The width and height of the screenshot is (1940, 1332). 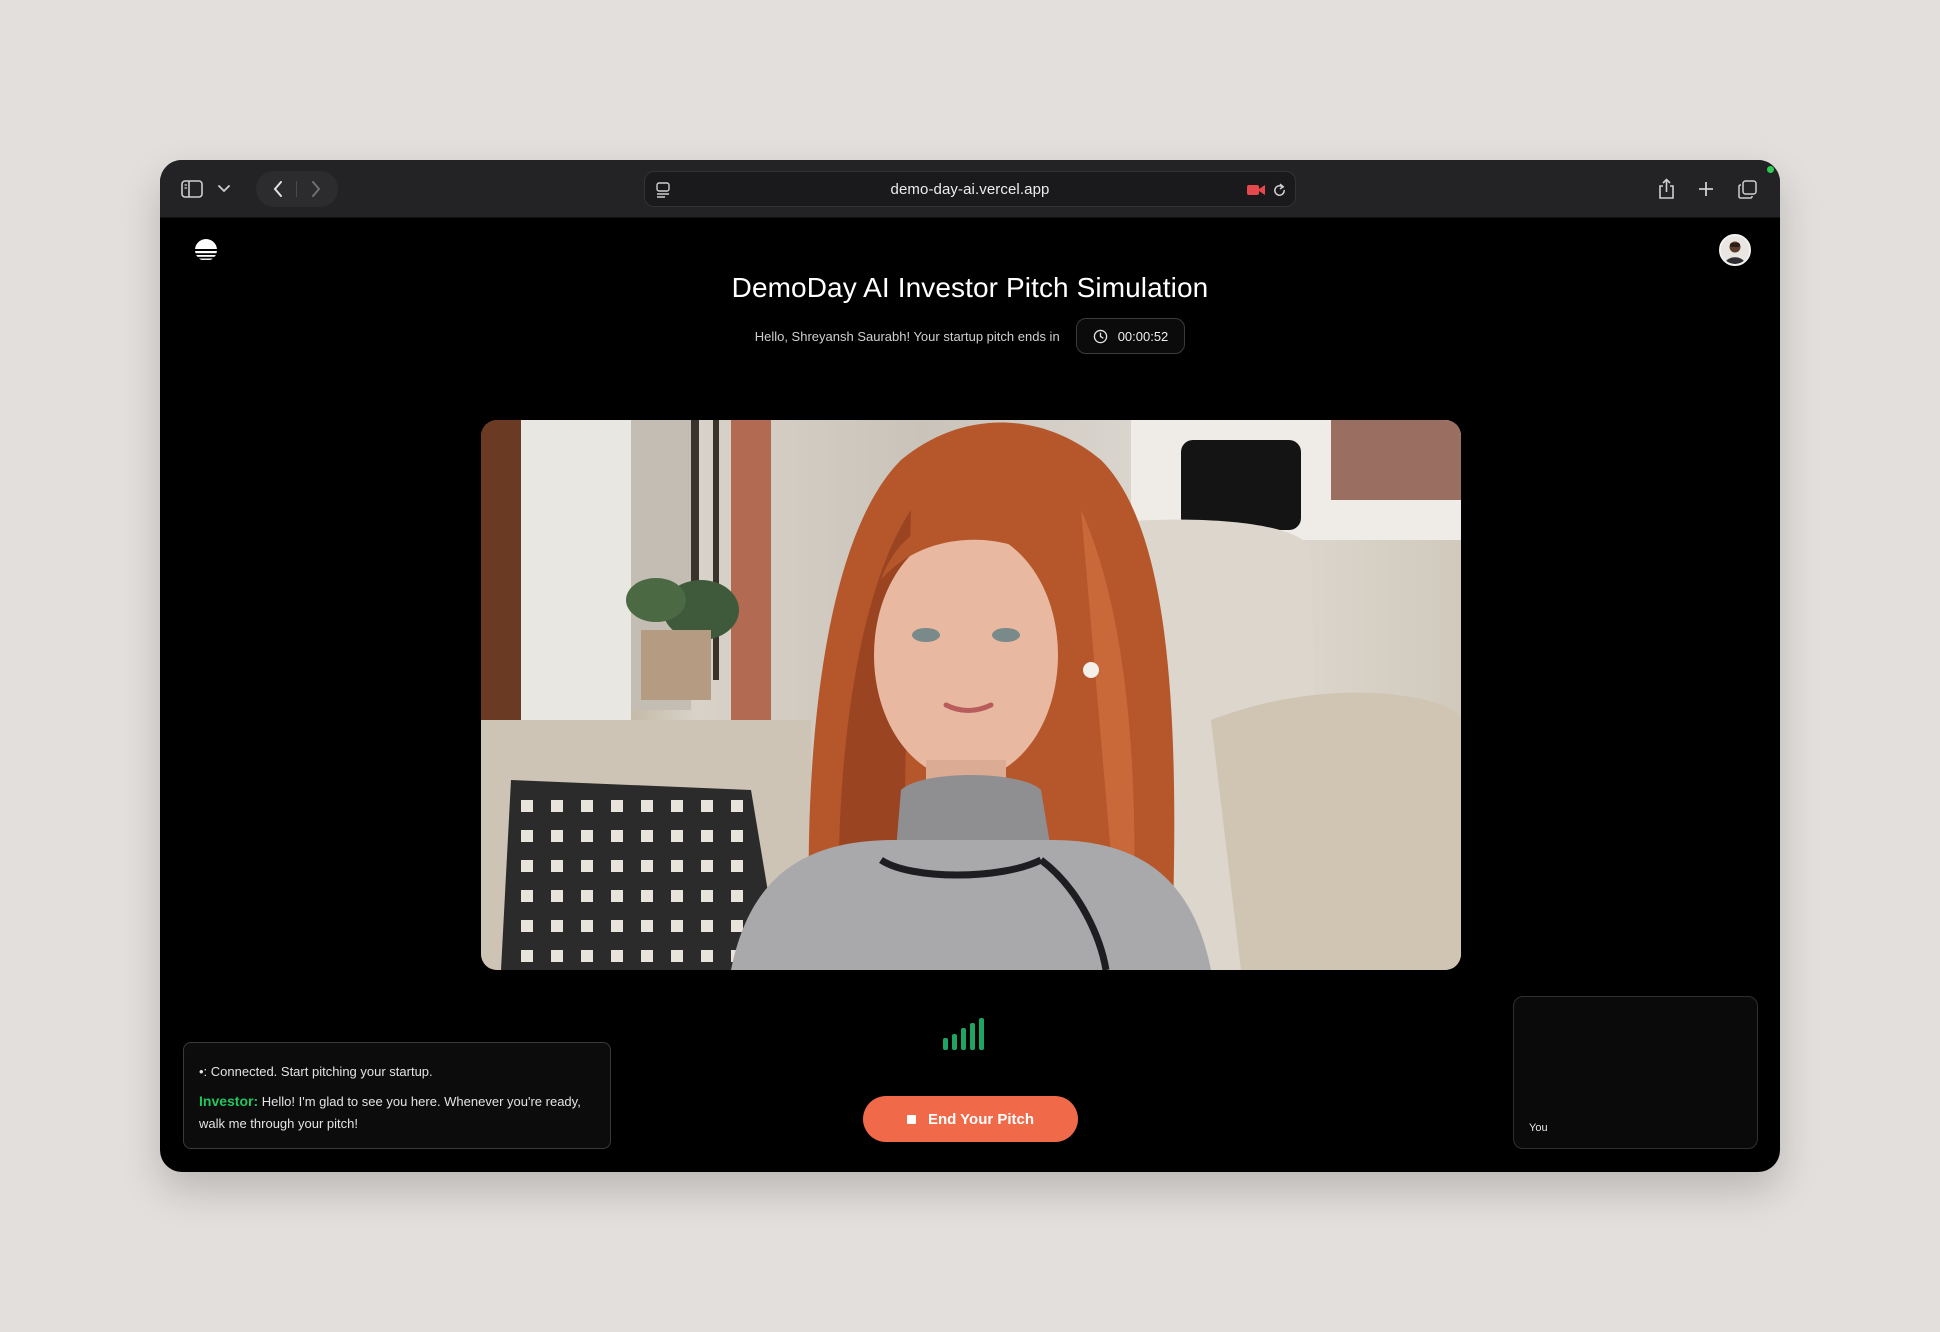 I want to click on browser-toolbar: demo-day-ai.vercel.app, so click(x=970, y=189).